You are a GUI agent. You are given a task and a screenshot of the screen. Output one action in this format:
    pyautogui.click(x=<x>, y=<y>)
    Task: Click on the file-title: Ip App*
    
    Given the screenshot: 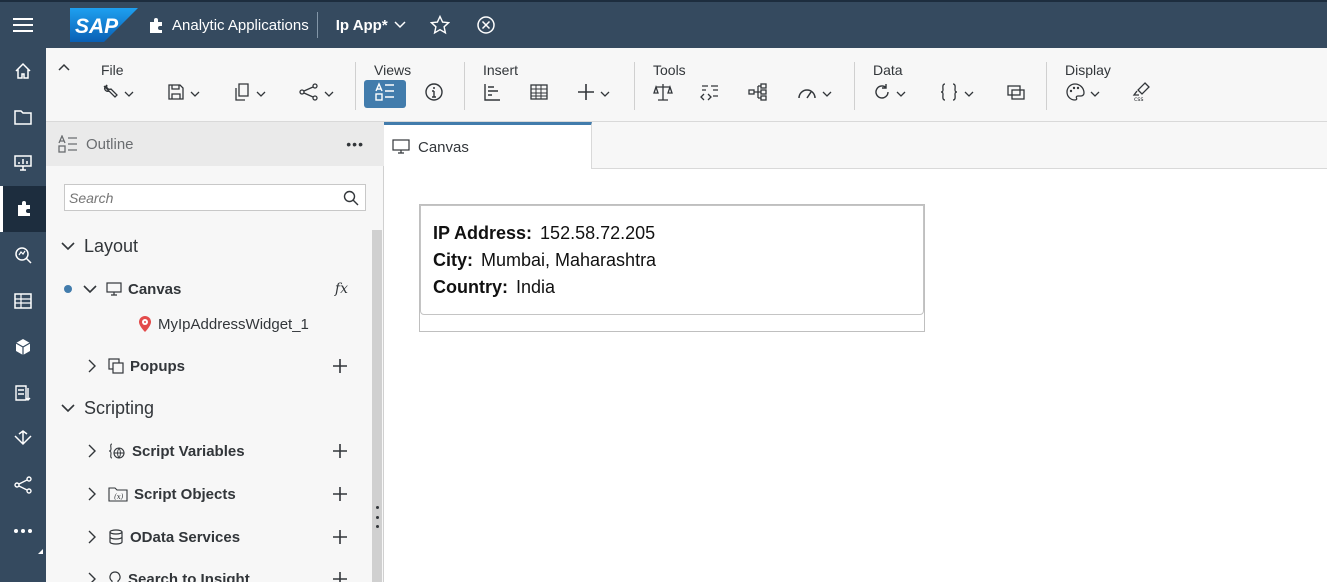 What is the action you would take?
    pyautogui.click(x=371, y=25)
    